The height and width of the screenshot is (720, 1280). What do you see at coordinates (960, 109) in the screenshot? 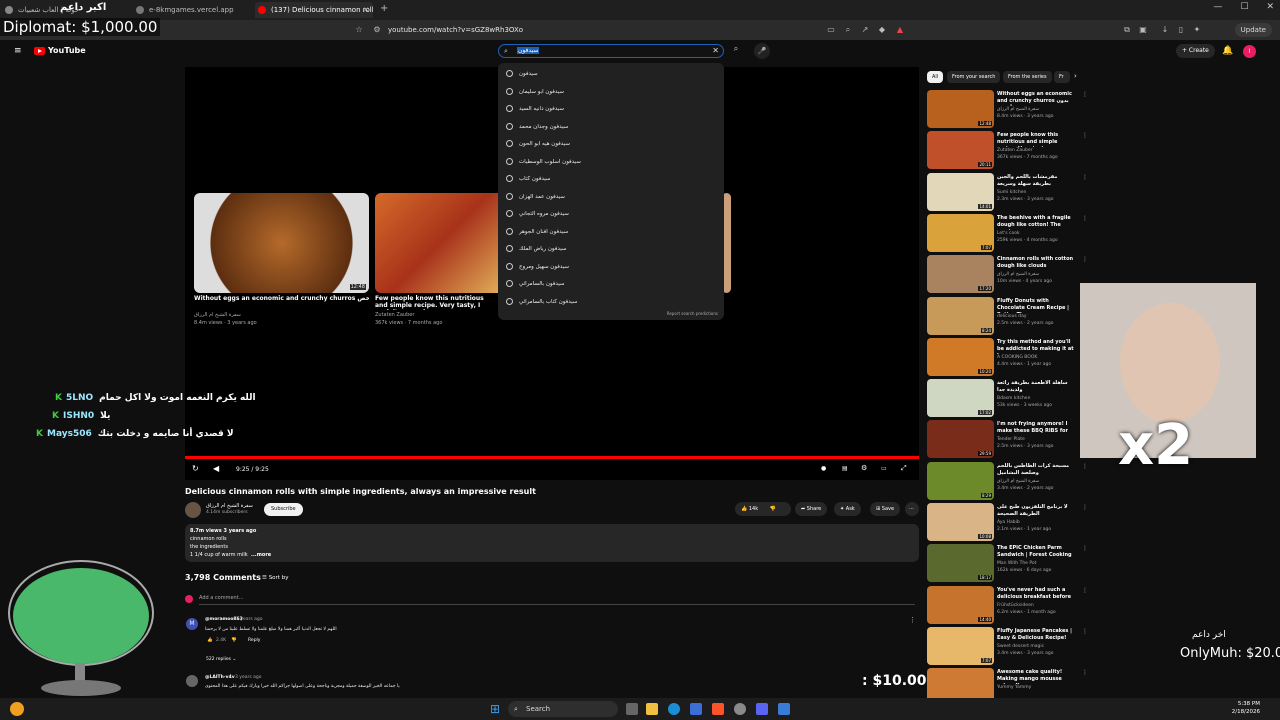
I see `recommendation-thumbnail: 12:48` at bounding box center [960, 109].